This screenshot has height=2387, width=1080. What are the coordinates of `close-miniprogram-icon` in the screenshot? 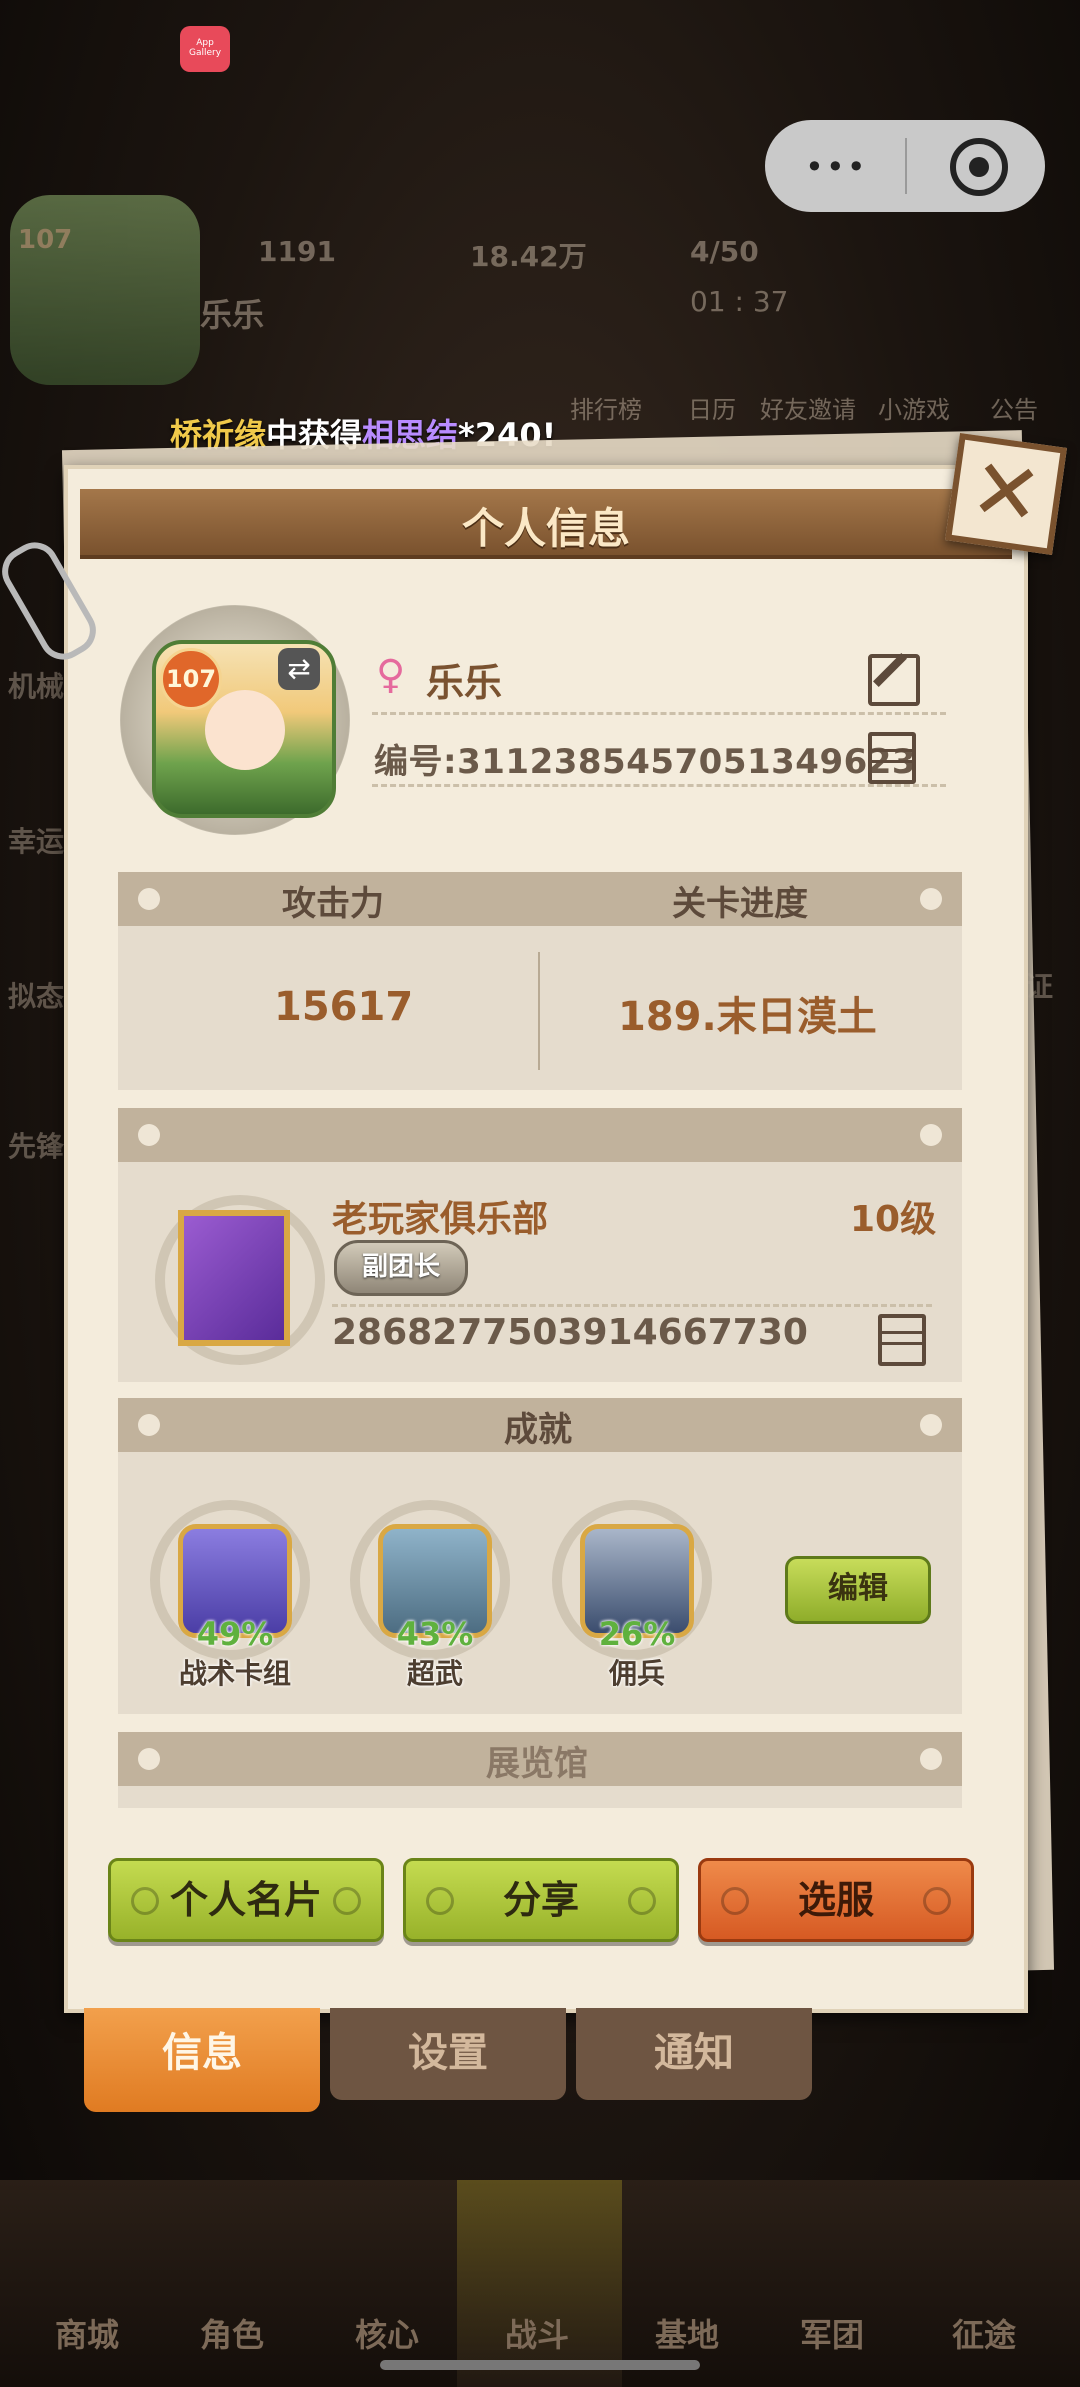 It's located at (979, 167).